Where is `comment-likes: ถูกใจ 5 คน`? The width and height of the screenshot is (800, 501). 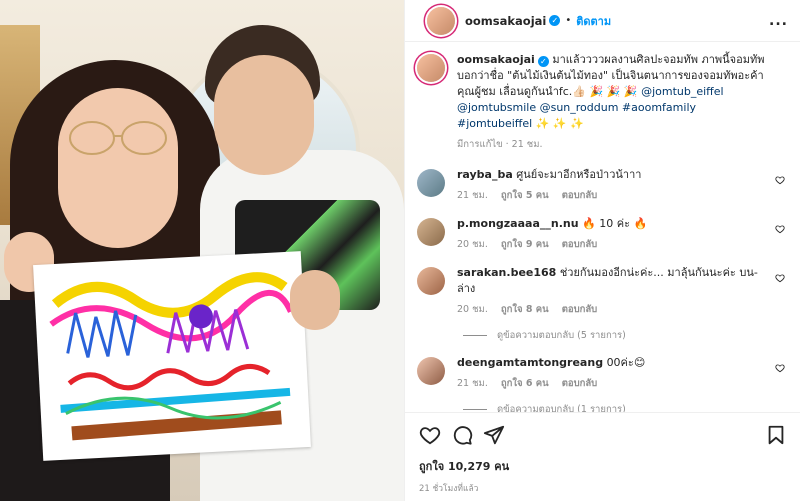 comment-likes: ถูกใจ 5 คน is located at coordinates (525, 195).